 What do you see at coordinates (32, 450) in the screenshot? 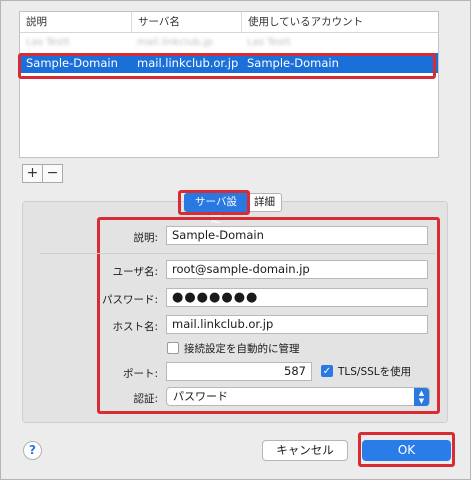
I see `help-button: ?` at bounding box center [32, 450].